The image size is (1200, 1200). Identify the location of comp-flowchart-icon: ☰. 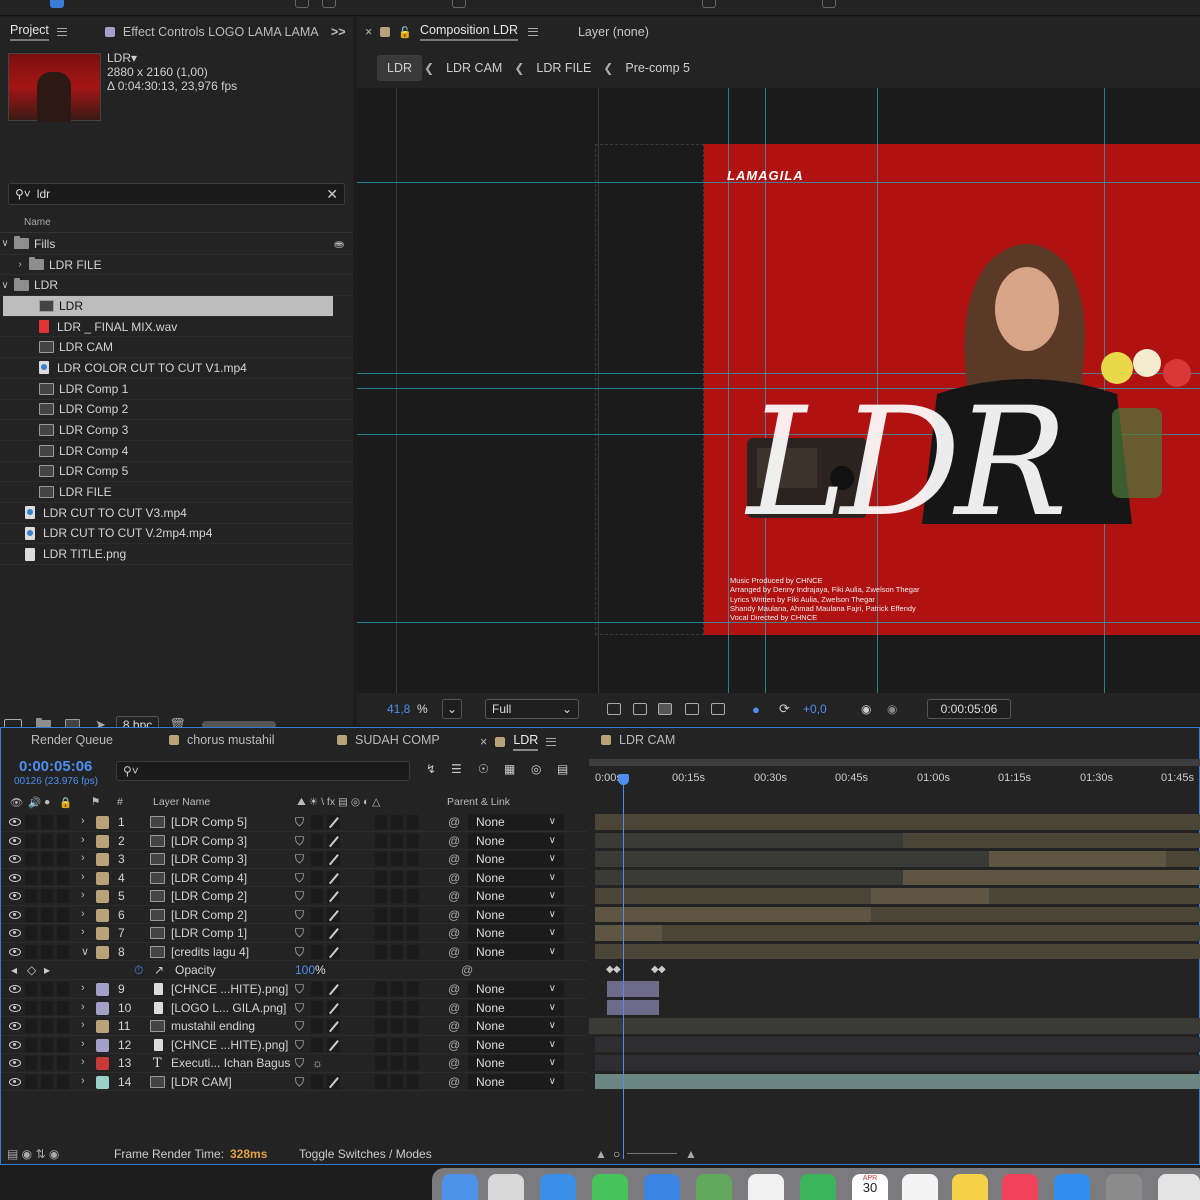
(456, 769).